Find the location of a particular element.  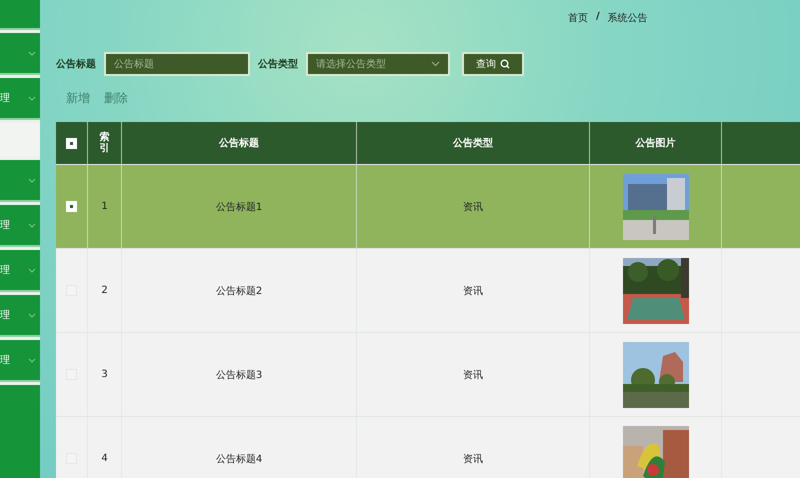

column-header: 公告图片 is located at coordinates (656, 143).